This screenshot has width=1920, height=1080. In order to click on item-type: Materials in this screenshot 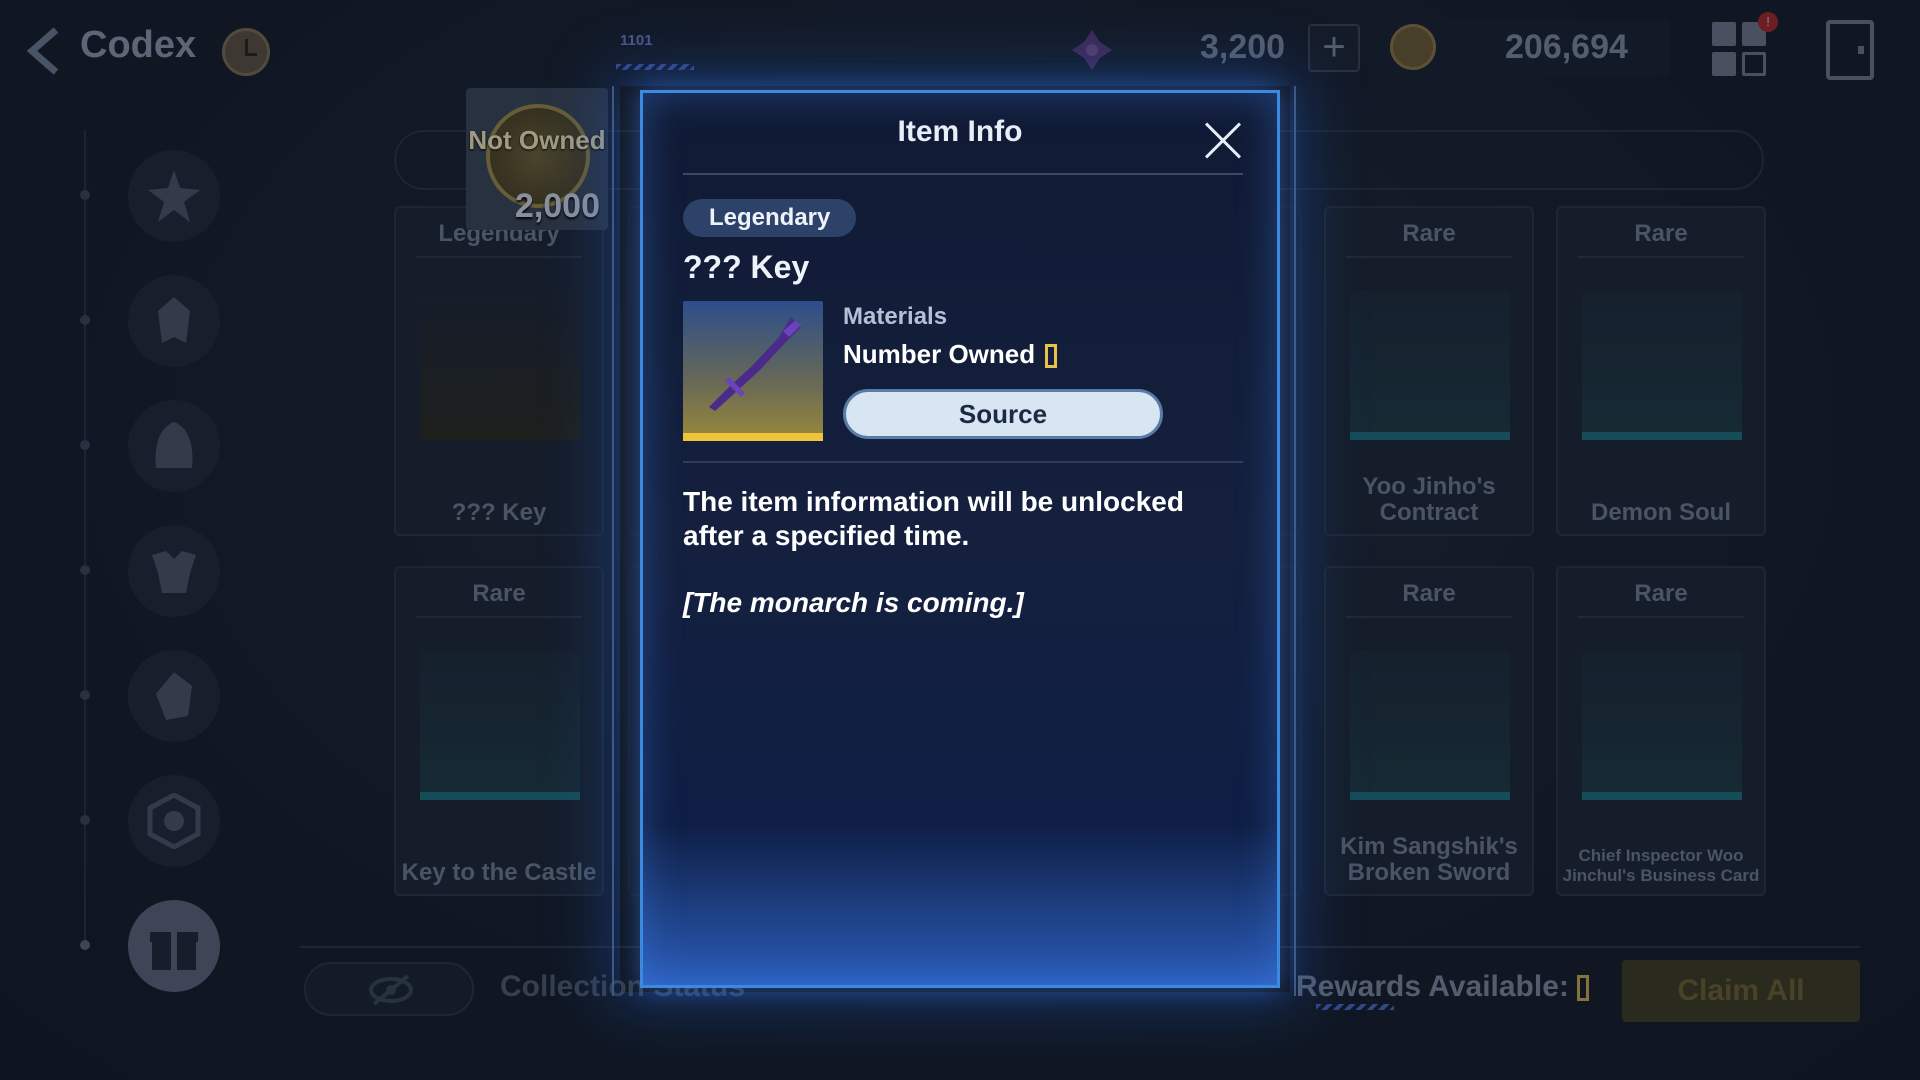, I will do `click(895, 316)`.